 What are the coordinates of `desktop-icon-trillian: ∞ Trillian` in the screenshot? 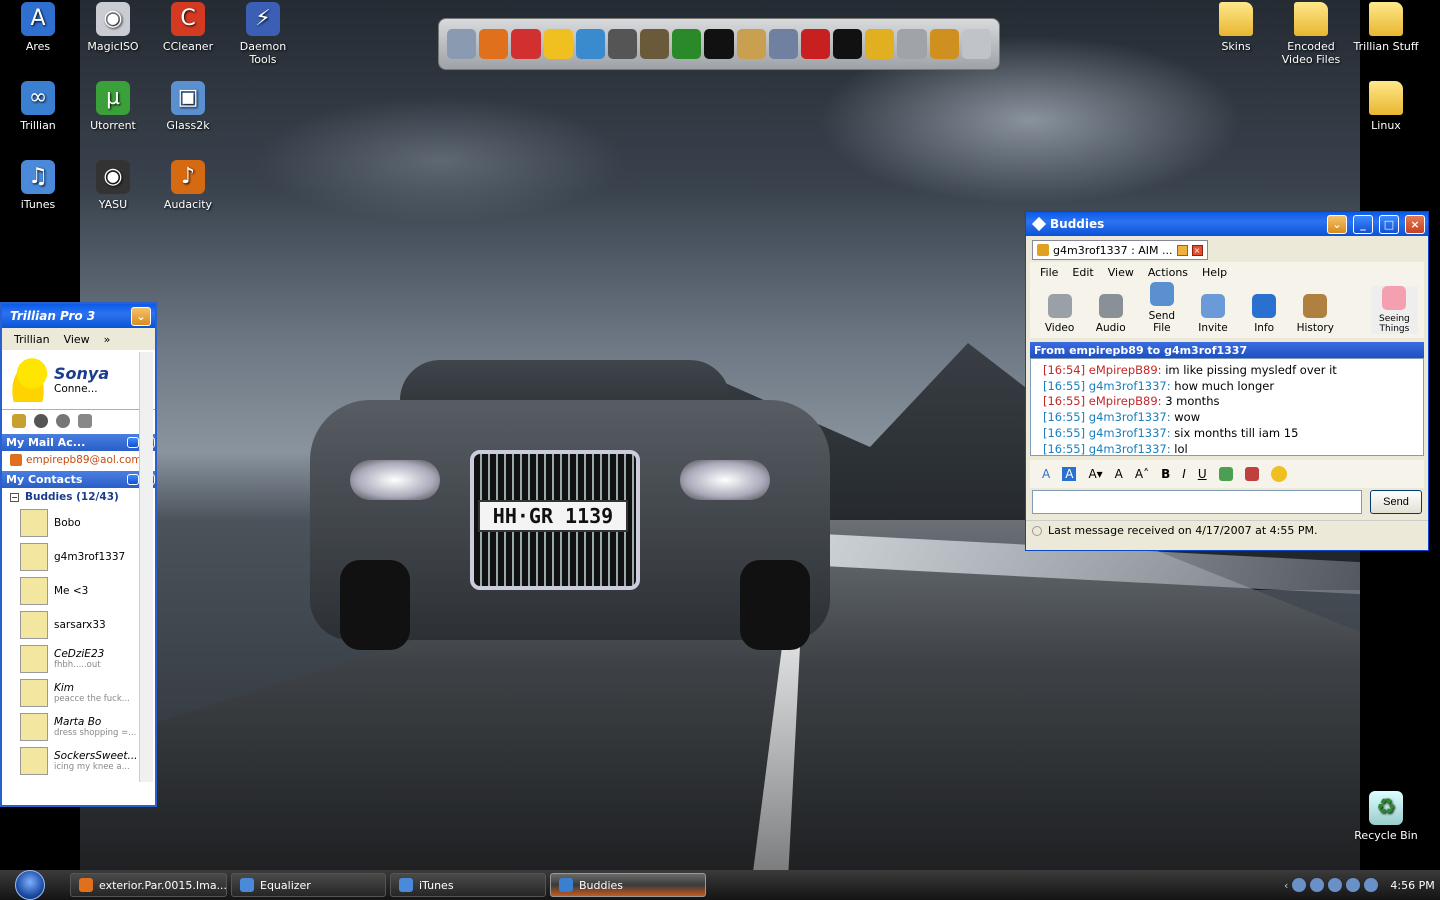 It's located at (38, 106).